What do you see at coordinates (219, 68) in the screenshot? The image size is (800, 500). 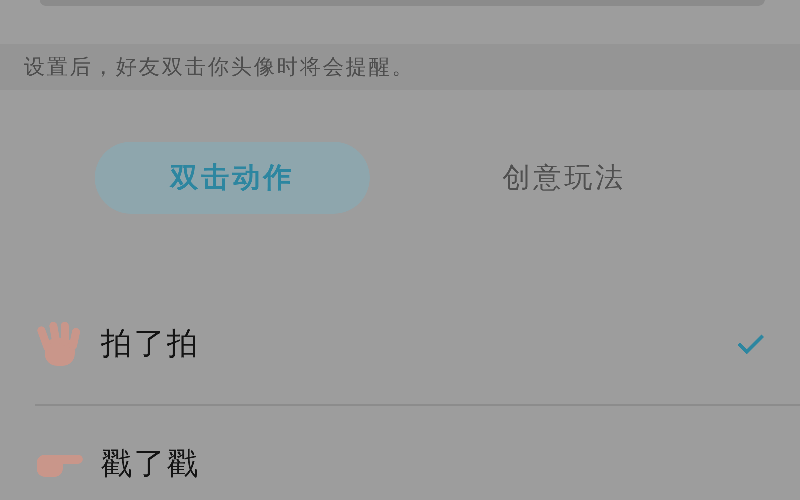 I see `hint-text: 设置后，好友双击你头像时将会提醒。` at bounding box center [219, 68].